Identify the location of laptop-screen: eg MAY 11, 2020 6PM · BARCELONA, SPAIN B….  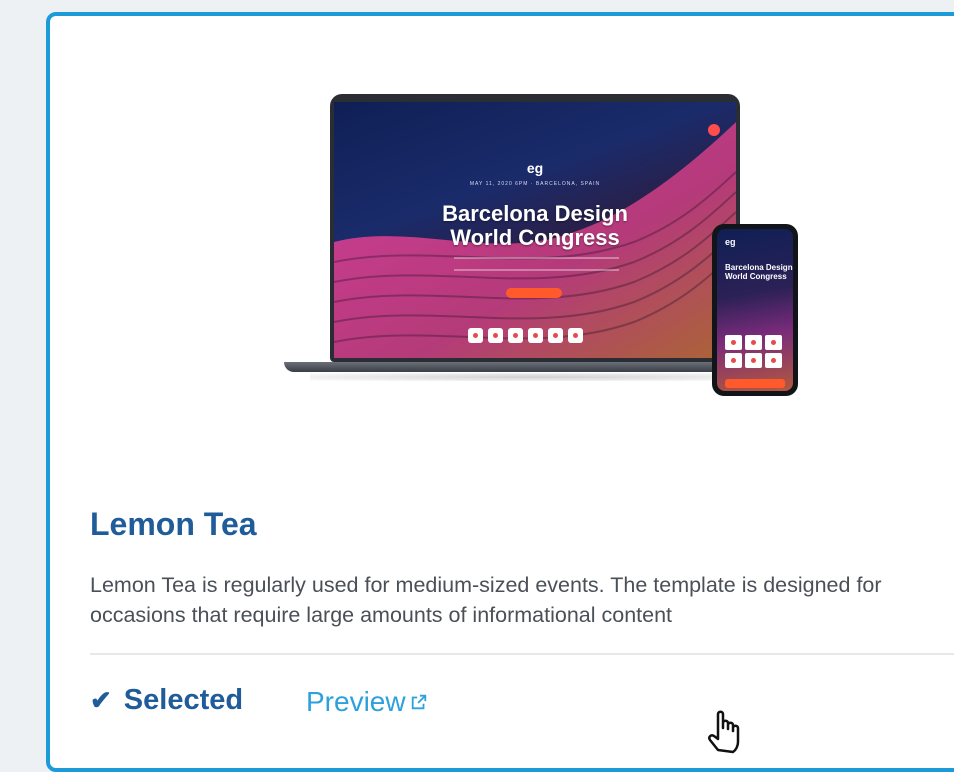
(535, 230).